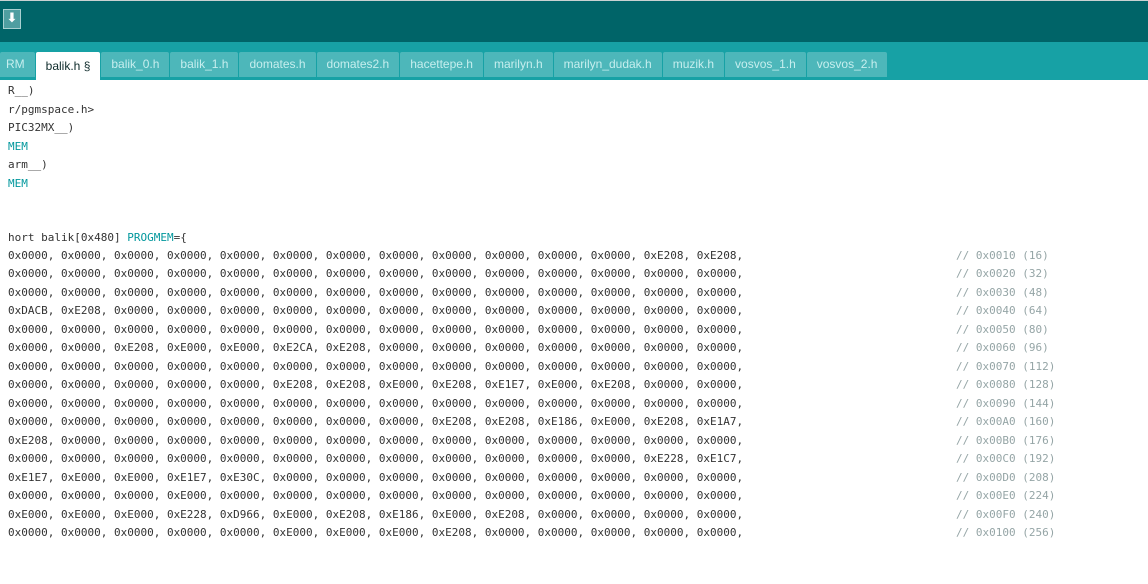 The width and height of the screenshot is (1148, 584). What do you see at coordinates (1002, 329) in the screenshot?
I see `line-comment: // 0x0050 (80)` at bounding box center [1002, 329].